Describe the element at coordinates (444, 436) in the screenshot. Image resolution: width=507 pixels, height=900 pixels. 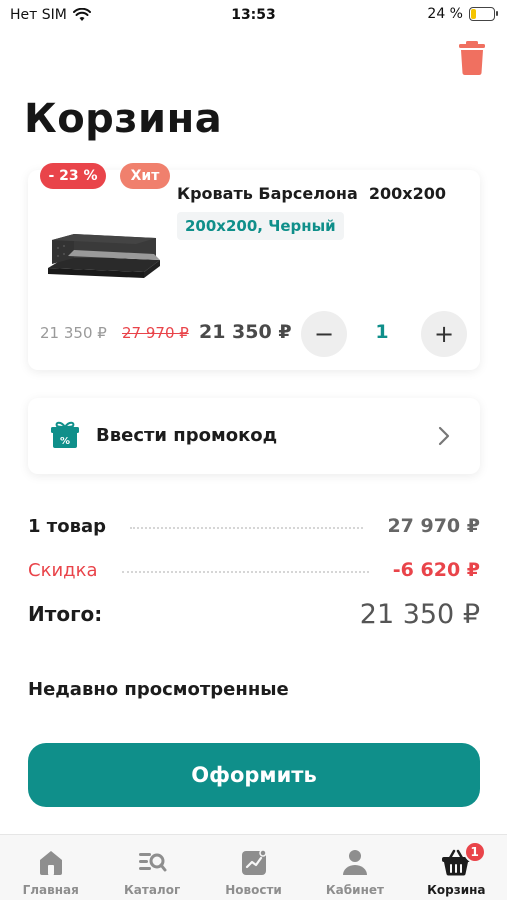
I see `chevron-right-icon` at that location.